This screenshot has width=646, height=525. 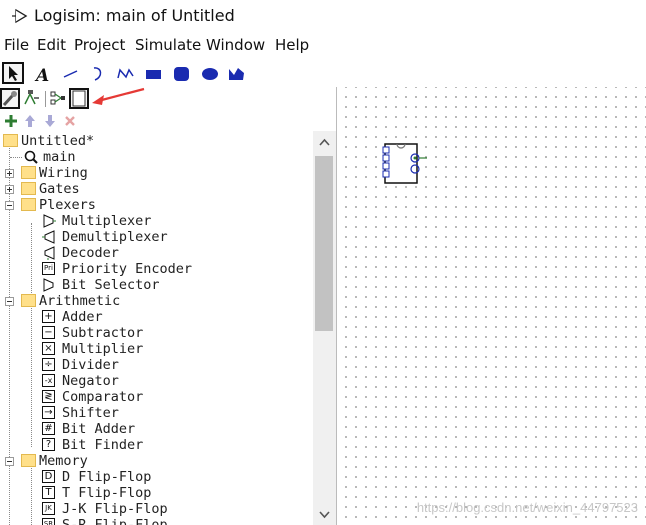 What do you see at coordinates (323, 74) in the screenshot?
I see `drawing-toolbar: A` at bounding box center [323, 74].